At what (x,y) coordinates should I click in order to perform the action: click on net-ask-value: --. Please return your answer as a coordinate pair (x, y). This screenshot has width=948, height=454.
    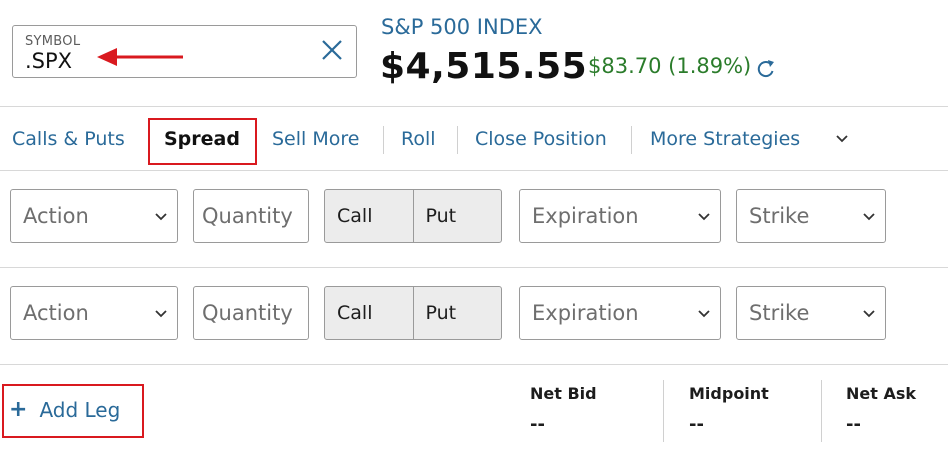
    Looking at the image, I should click on (853, 424).